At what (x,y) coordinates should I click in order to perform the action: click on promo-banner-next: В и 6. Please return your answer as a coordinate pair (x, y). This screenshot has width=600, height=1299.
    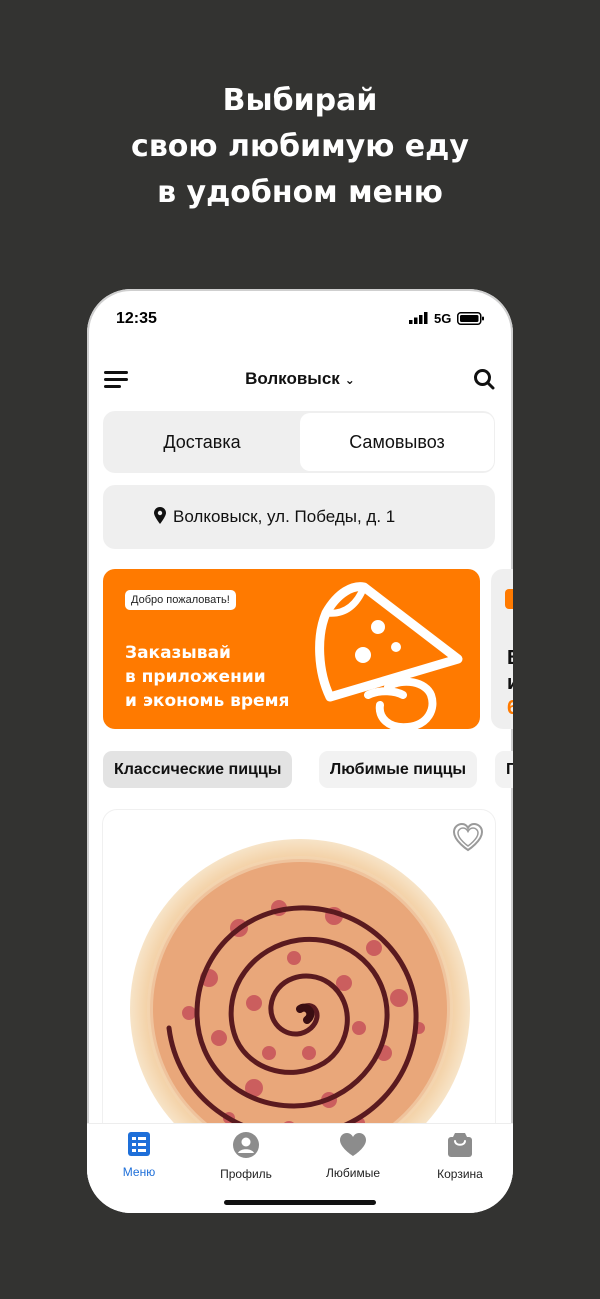
    Looking at the image, I should click on (502, 649).